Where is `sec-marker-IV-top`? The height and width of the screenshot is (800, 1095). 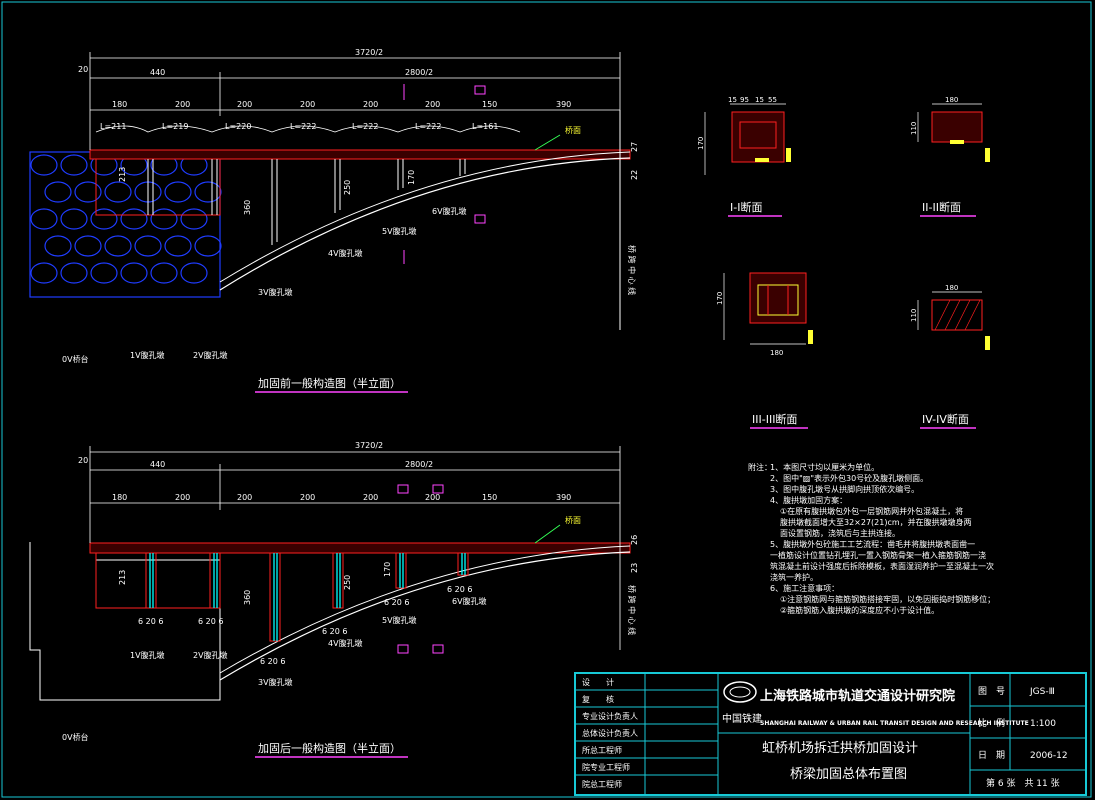 sec-marker-IV-top is located at coordinates (438, 489).